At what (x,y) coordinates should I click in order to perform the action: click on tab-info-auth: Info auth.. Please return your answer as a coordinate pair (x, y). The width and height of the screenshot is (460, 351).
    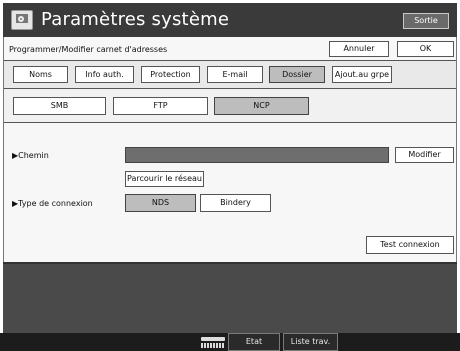
    Looking at the image, I should click on (104, 74).